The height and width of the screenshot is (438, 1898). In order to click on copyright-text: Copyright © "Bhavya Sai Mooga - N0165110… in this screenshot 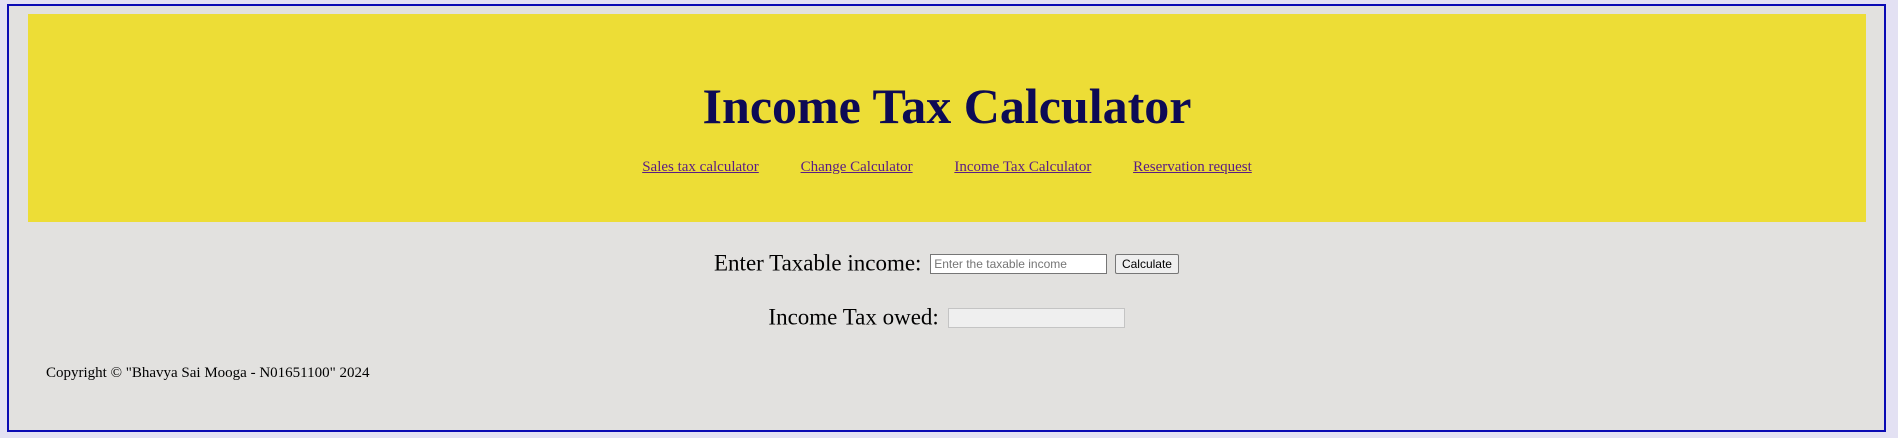, I will do `click(208, 373)`.